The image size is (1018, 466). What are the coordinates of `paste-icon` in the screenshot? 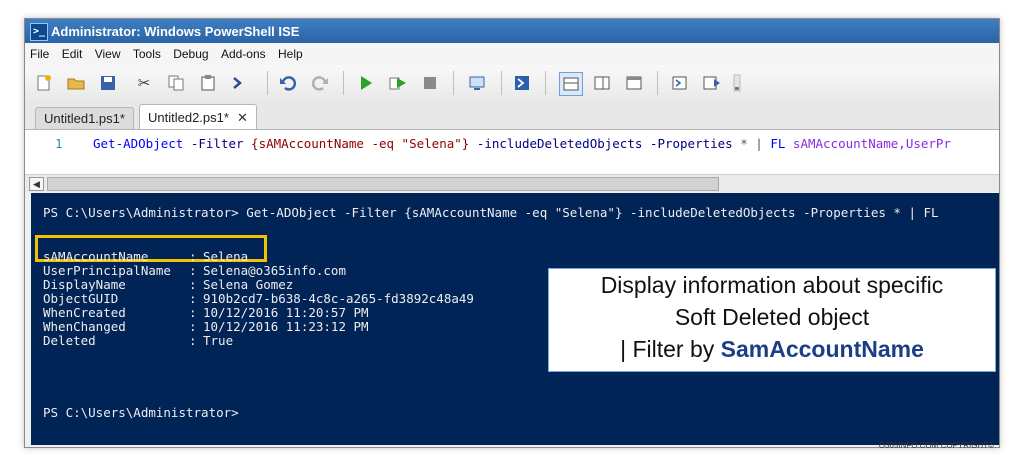 It's located at (208, 83).